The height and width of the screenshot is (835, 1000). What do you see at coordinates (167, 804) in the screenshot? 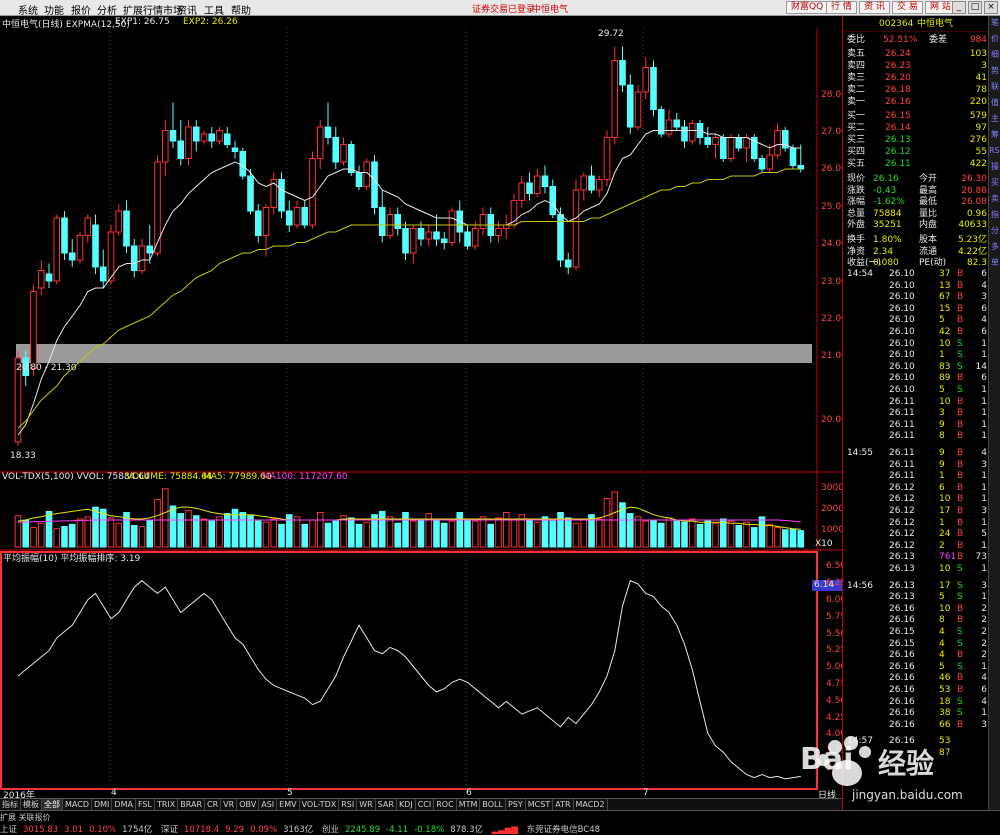
I see `tab-trix: TRIX` at bounding box center [167, 804].